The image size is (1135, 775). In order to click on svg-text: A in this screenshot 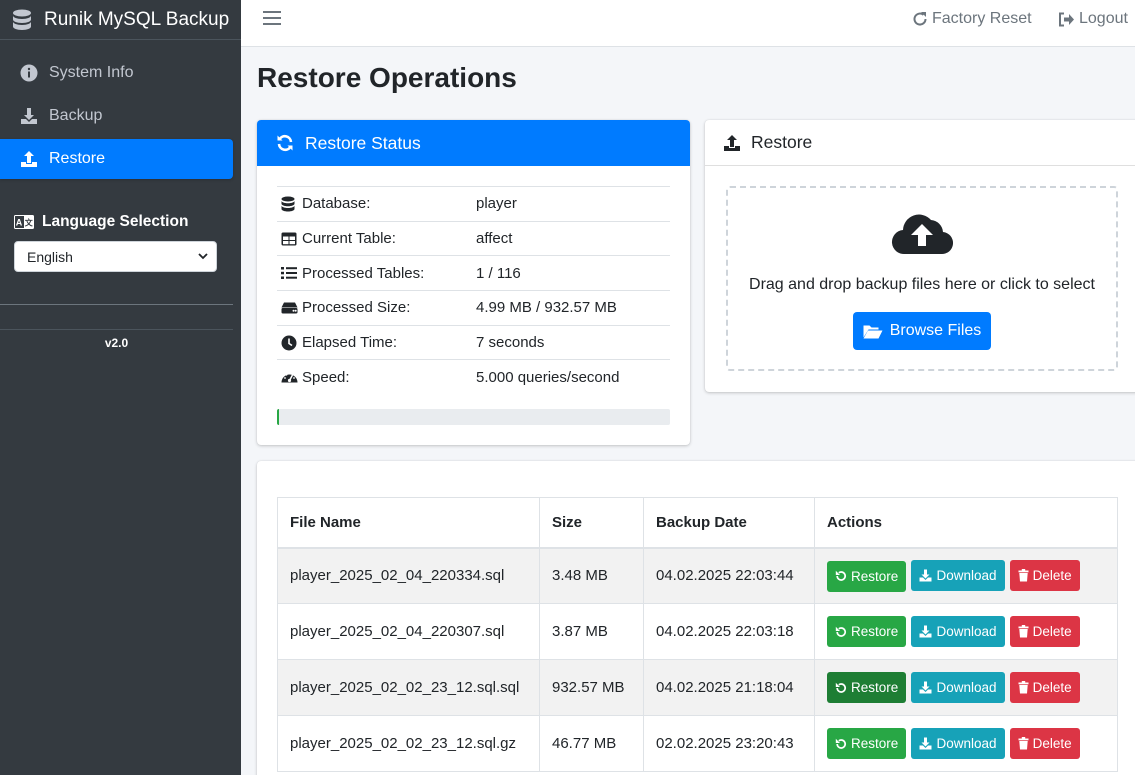, I will do `click(19, 223)`.